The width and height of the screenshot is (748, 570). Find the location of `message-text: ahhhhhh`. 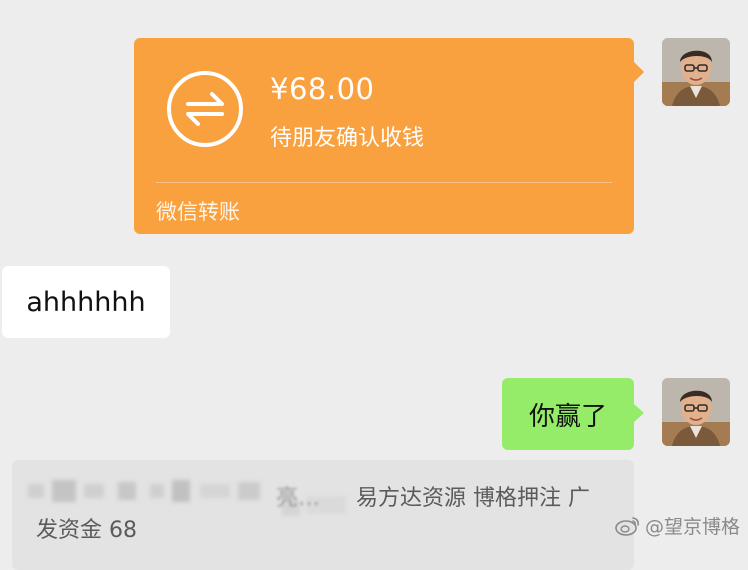

message-text: ahhhhhh is located at coordinates (86, 302).